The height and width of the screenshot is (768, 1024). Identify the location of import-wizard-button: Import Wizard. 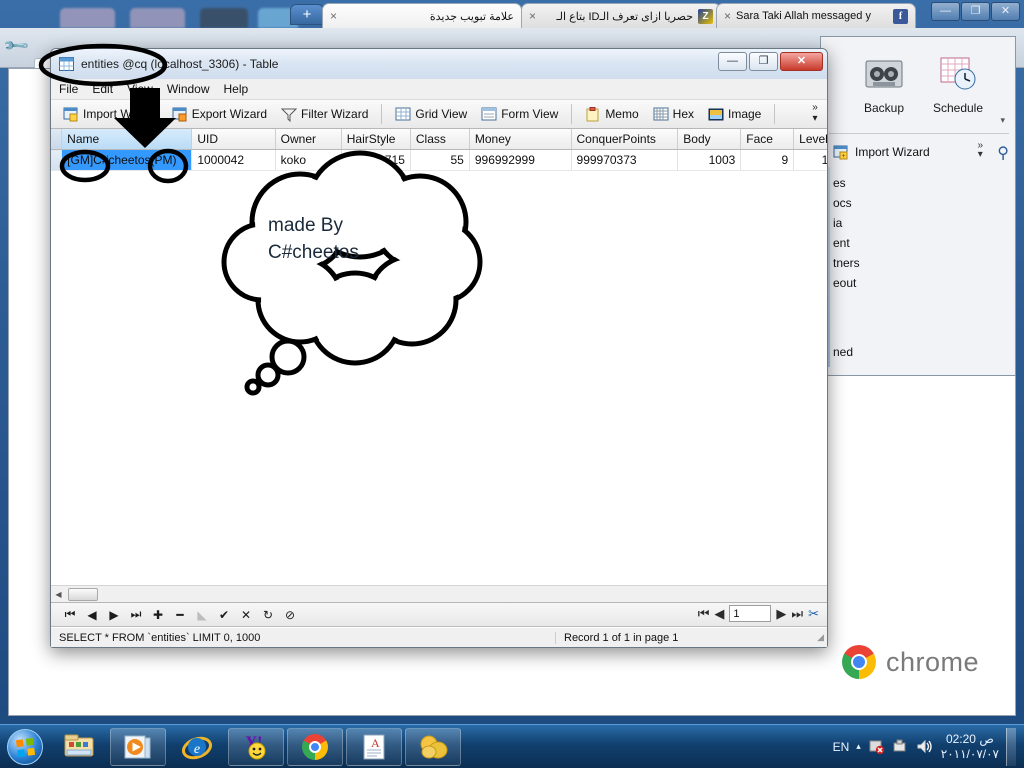
(110, 114).